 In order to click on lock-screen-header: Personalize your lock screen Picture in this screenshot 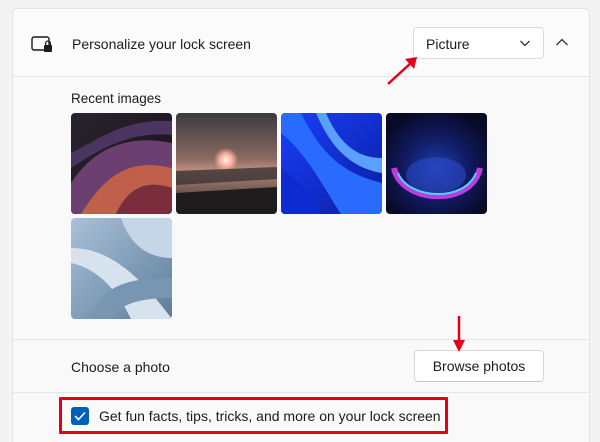, I will do `click(301, 43)`.